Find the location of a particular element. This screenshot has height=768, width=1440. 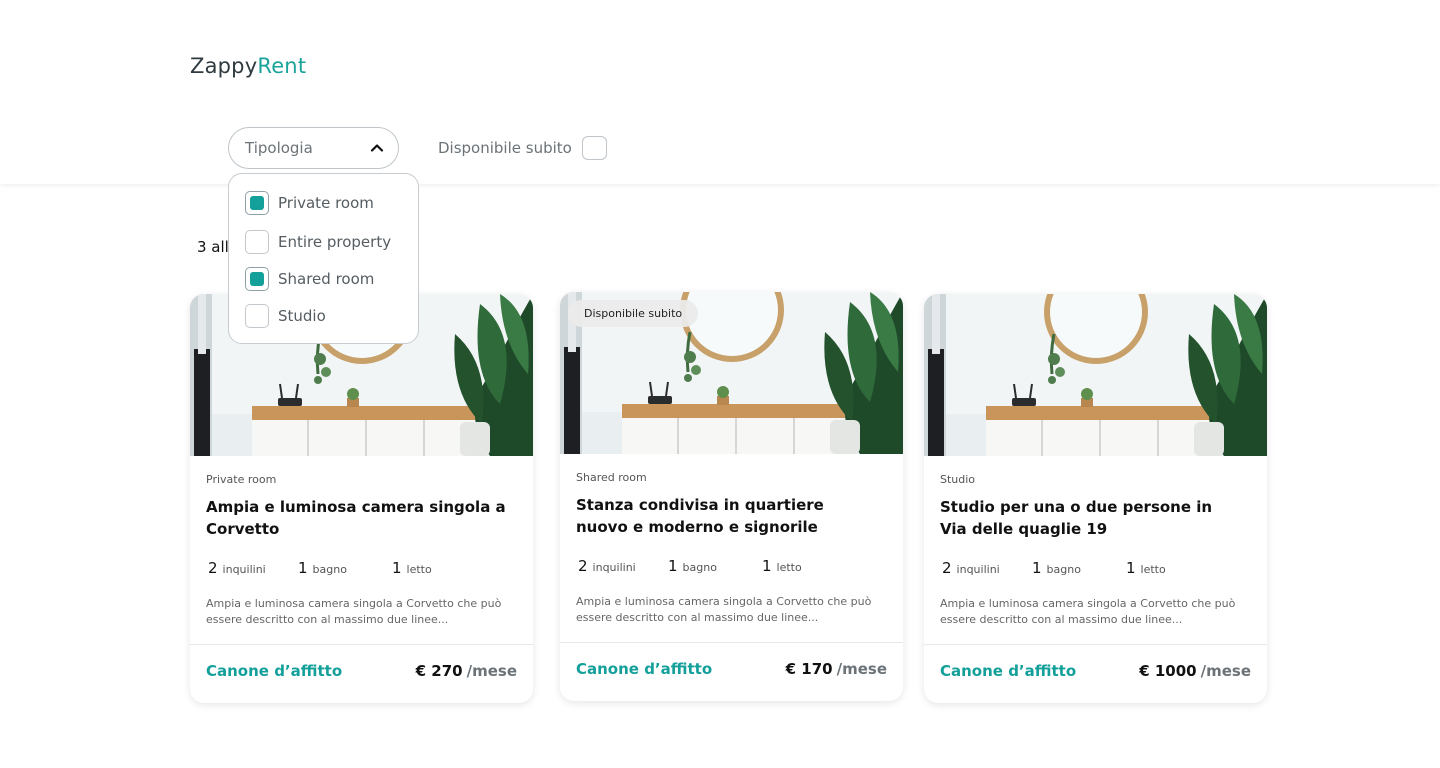

available-now-label: Disponibile subito is located at coordinates (505, 148).